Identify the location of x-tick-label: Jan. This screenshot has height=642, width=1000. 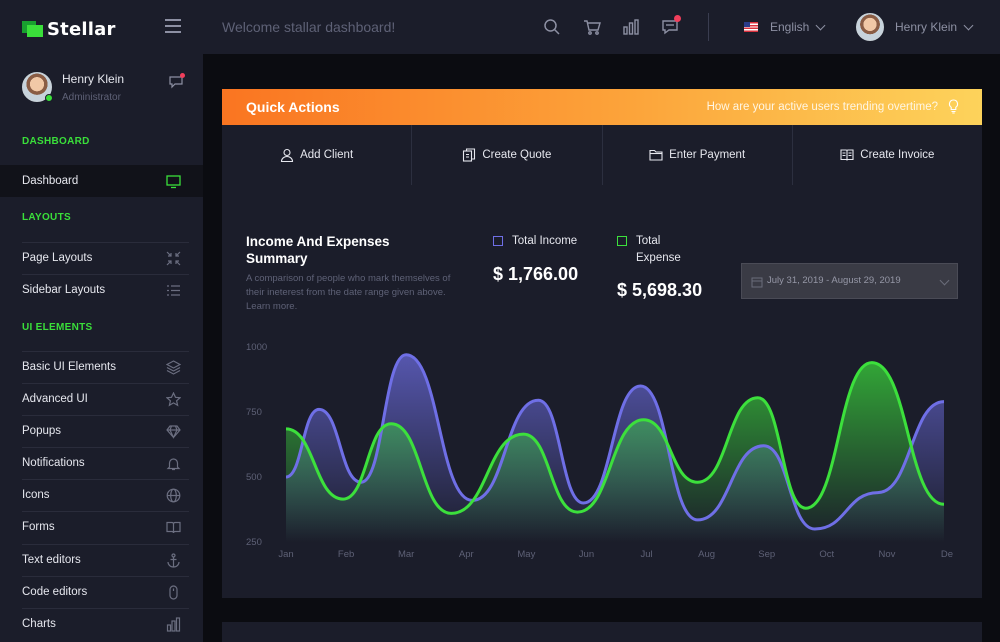
(285, 554).